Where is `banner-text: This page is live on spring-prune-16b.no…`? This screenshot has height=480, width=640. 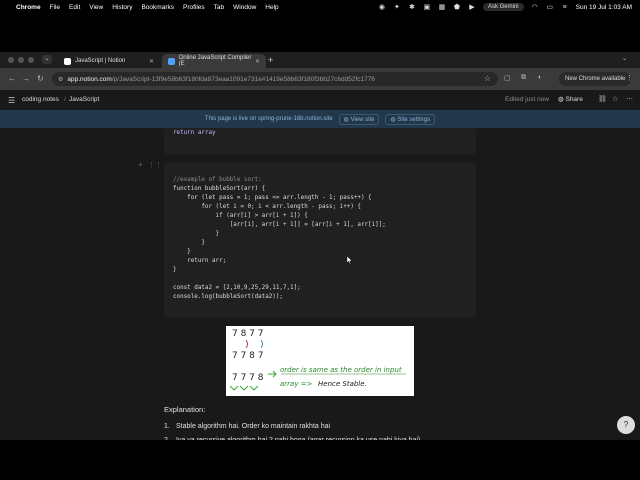 banner-text: This page is live on spring-prune-16b.no… is located at coordinates (268, 119).